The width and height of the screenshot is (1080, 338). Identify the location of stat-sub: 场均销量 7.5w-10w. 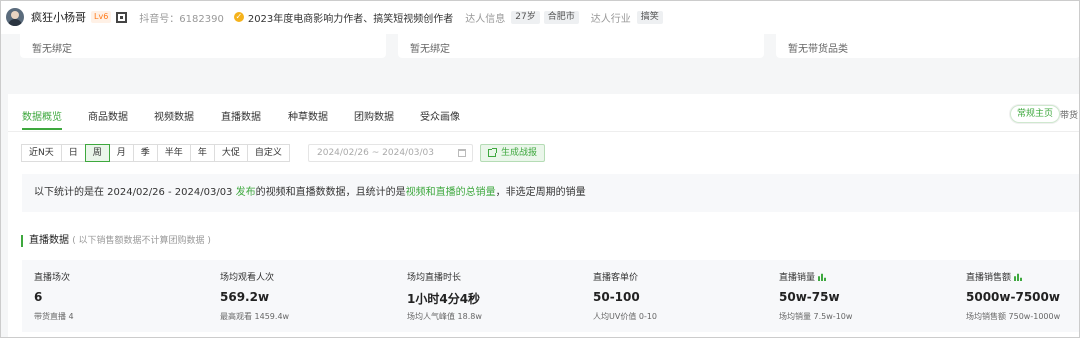
(816, 316).